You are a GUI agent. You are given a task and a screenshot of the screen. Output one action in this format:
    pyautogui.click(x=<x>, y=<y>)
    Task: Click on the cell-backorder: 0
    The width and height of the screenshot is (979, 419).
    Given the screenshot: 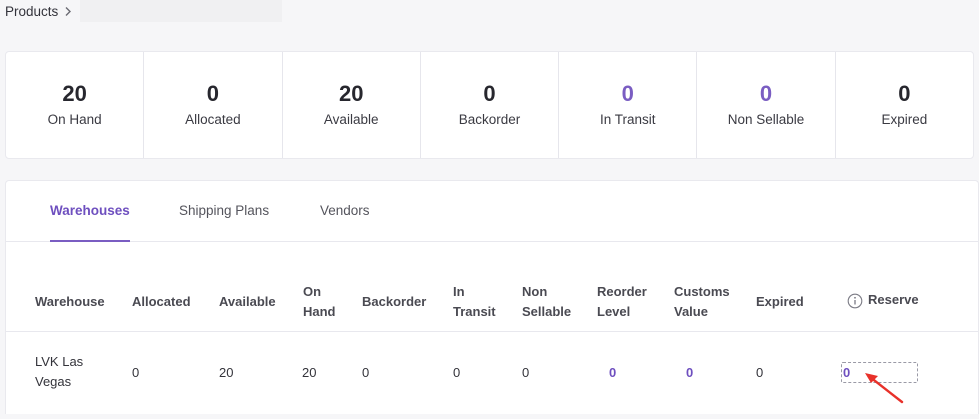 What is the action you would take?
    pyautogui.click(x=366, y=372)
    